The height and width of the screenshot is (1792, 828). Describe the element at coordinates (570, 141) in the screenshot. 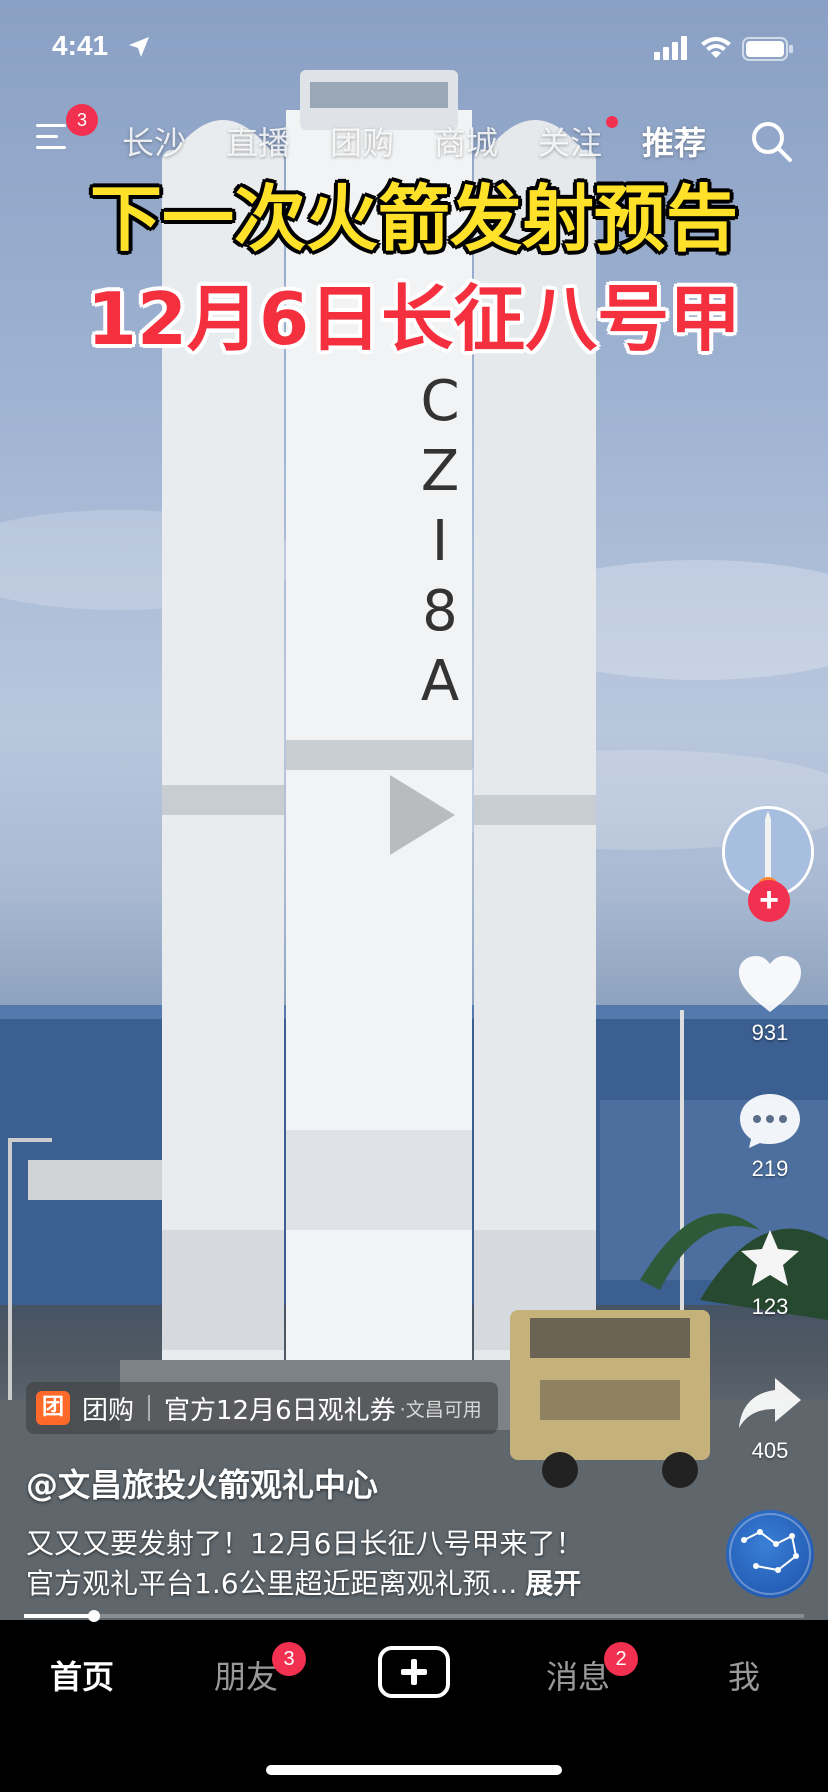

I see `tab-following: 关注` at that location.